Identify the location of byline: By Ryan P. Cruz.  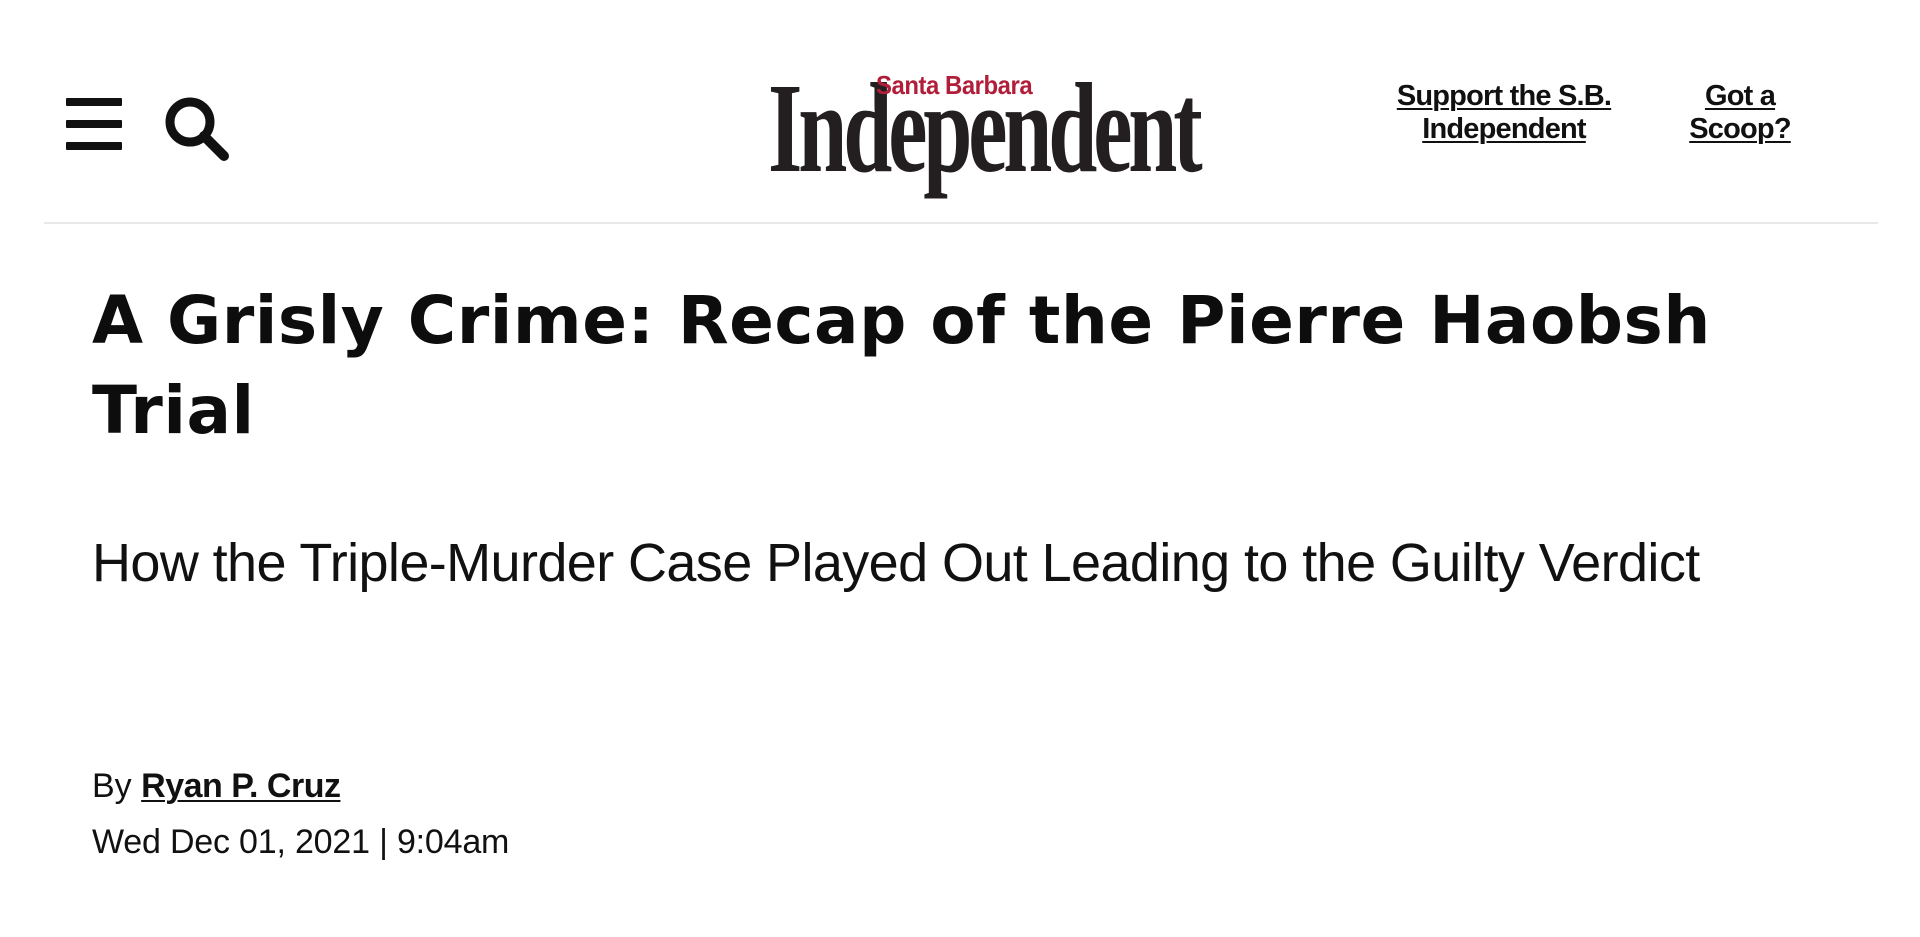
(216, 786).